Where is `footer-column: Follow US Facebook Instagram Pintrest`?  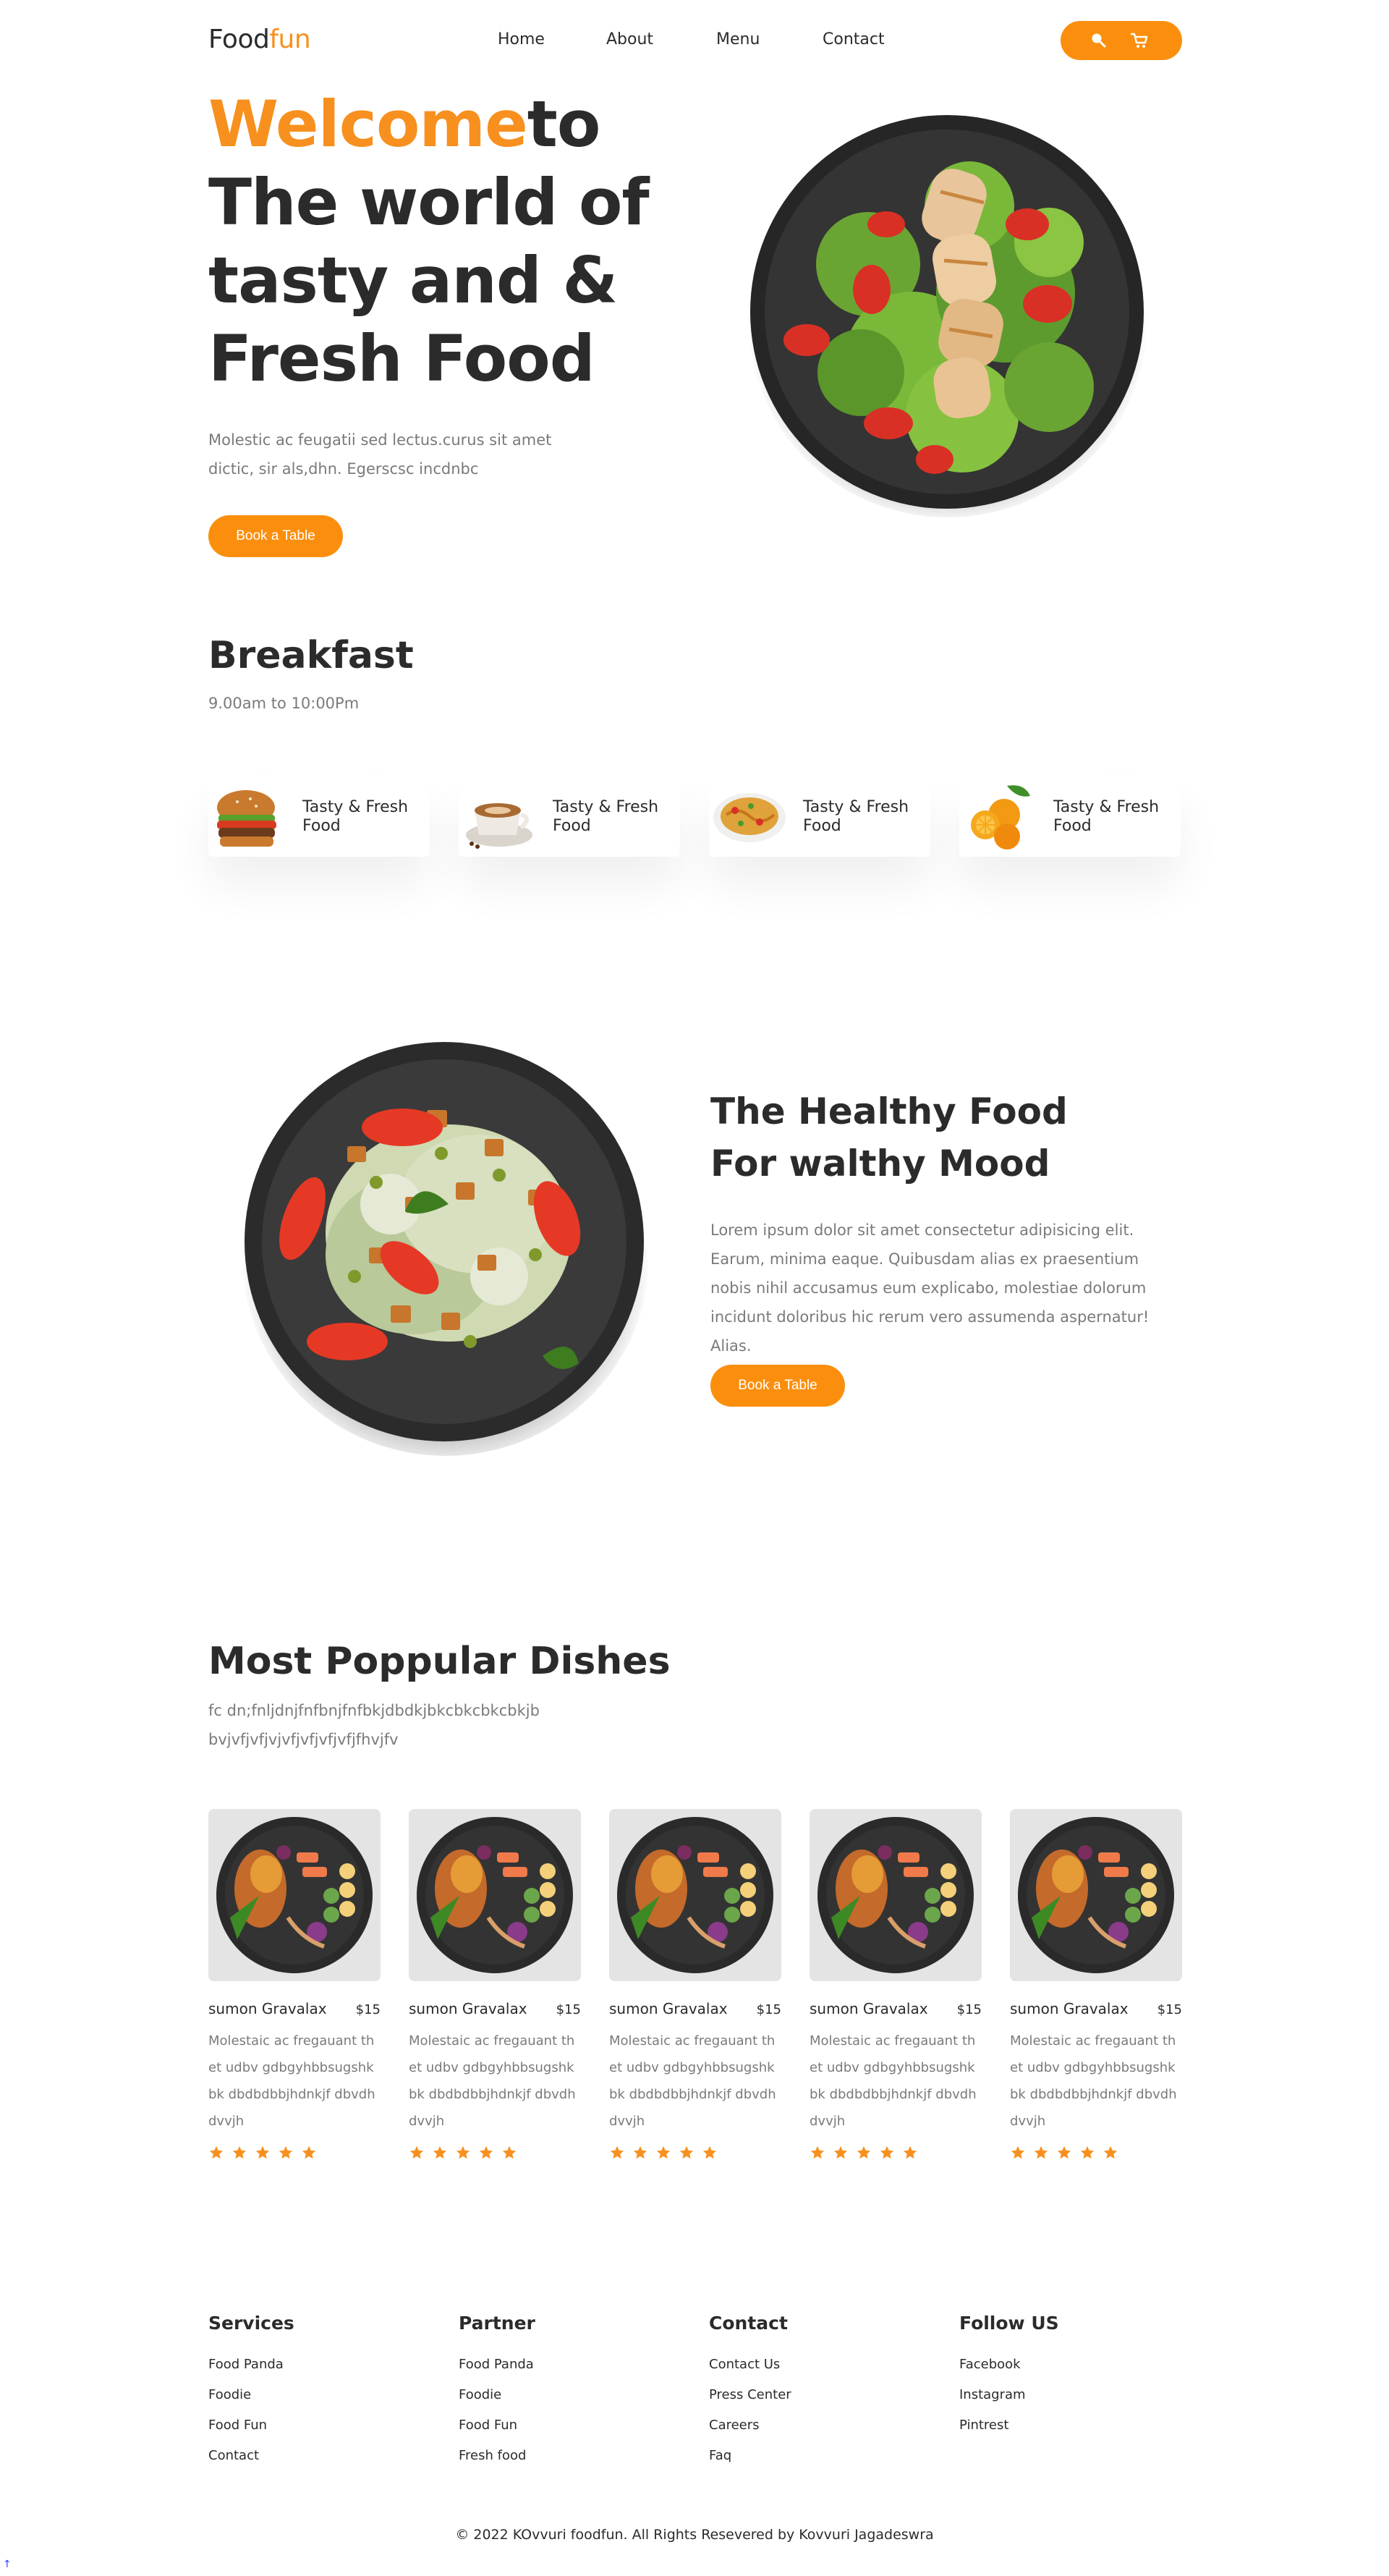 footer-column: Follow US Facebook Instagram Pintrest is located at coordinates (1067, 2377).